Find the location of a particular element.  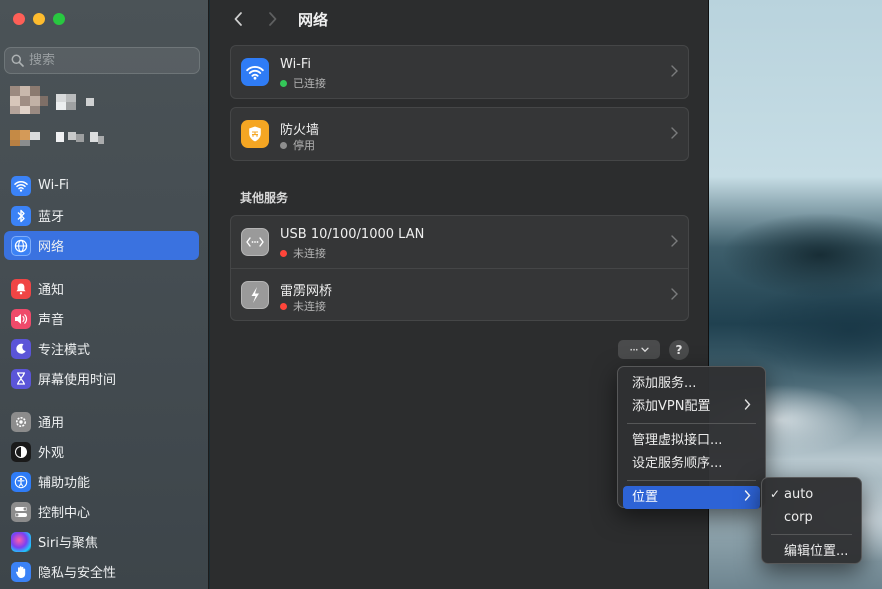

sidebar-item-label: 辅助功能 is located at coordinates (64, 483).